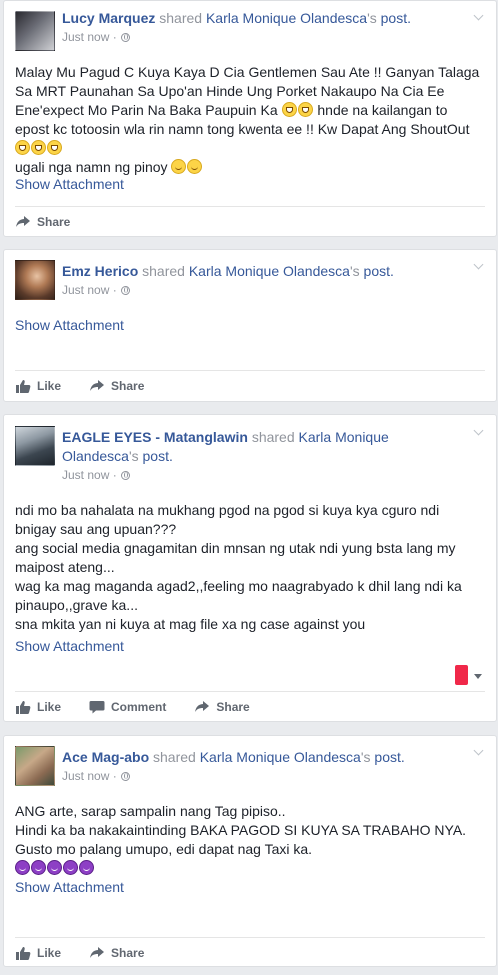  I want to click on source-name-link: Karla Monique, so click(344, 437).